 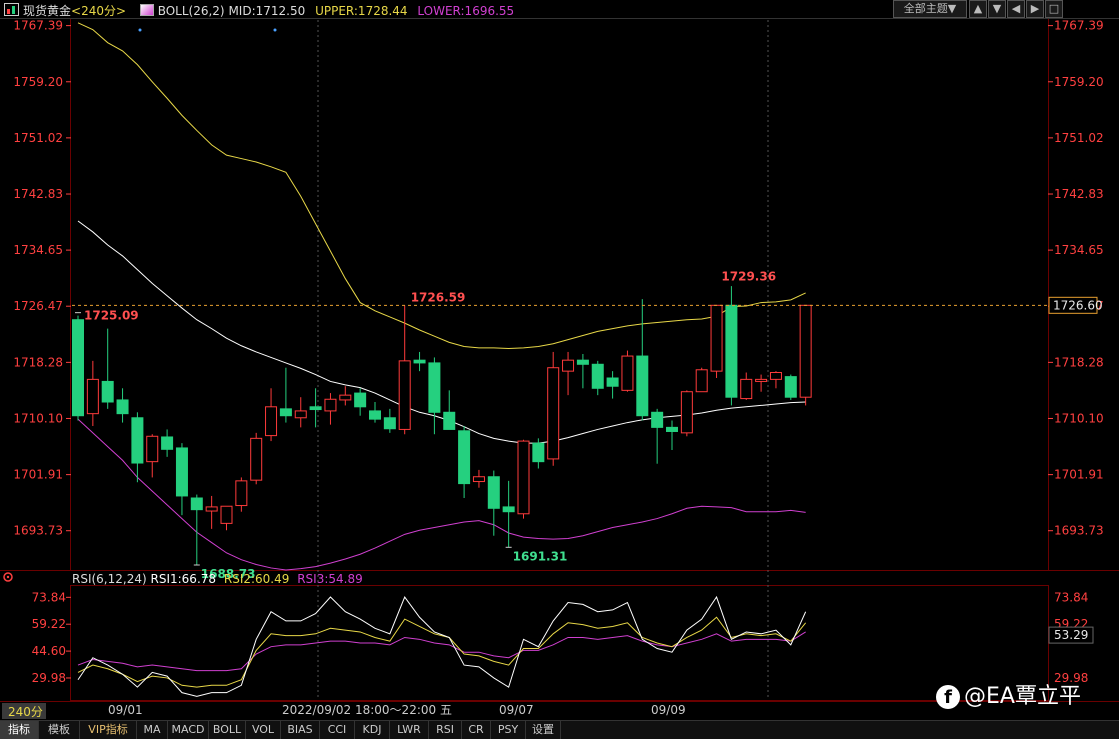 I want to click on scroll-right-button: ▶, so click(x=1035, y=9).